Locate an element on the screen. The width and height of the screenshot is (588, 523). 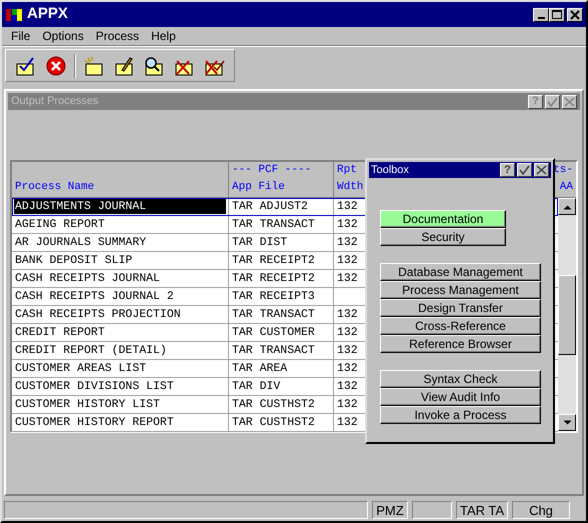
status-panel: PMZ is located at coordinates (390, 510).